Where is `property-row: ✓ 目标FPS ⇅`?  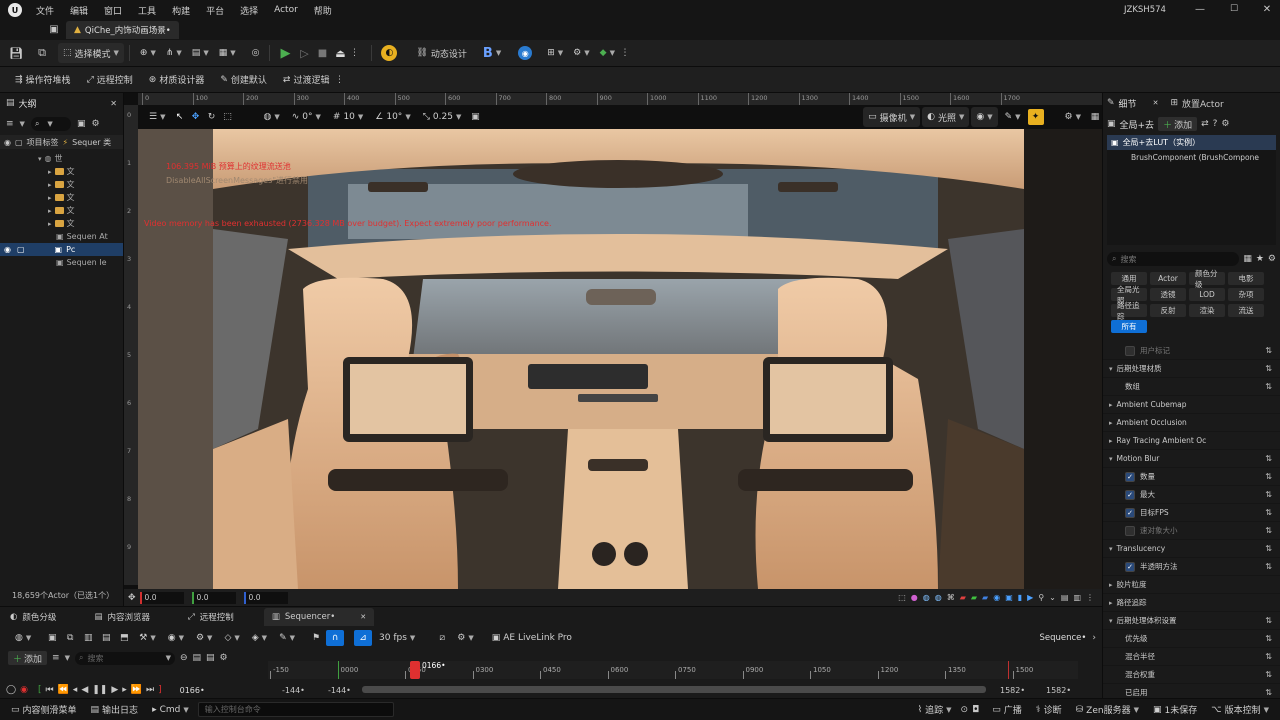
property-row: ✓ 目标FPS ⇅ is located at coordinates (1191, 513).